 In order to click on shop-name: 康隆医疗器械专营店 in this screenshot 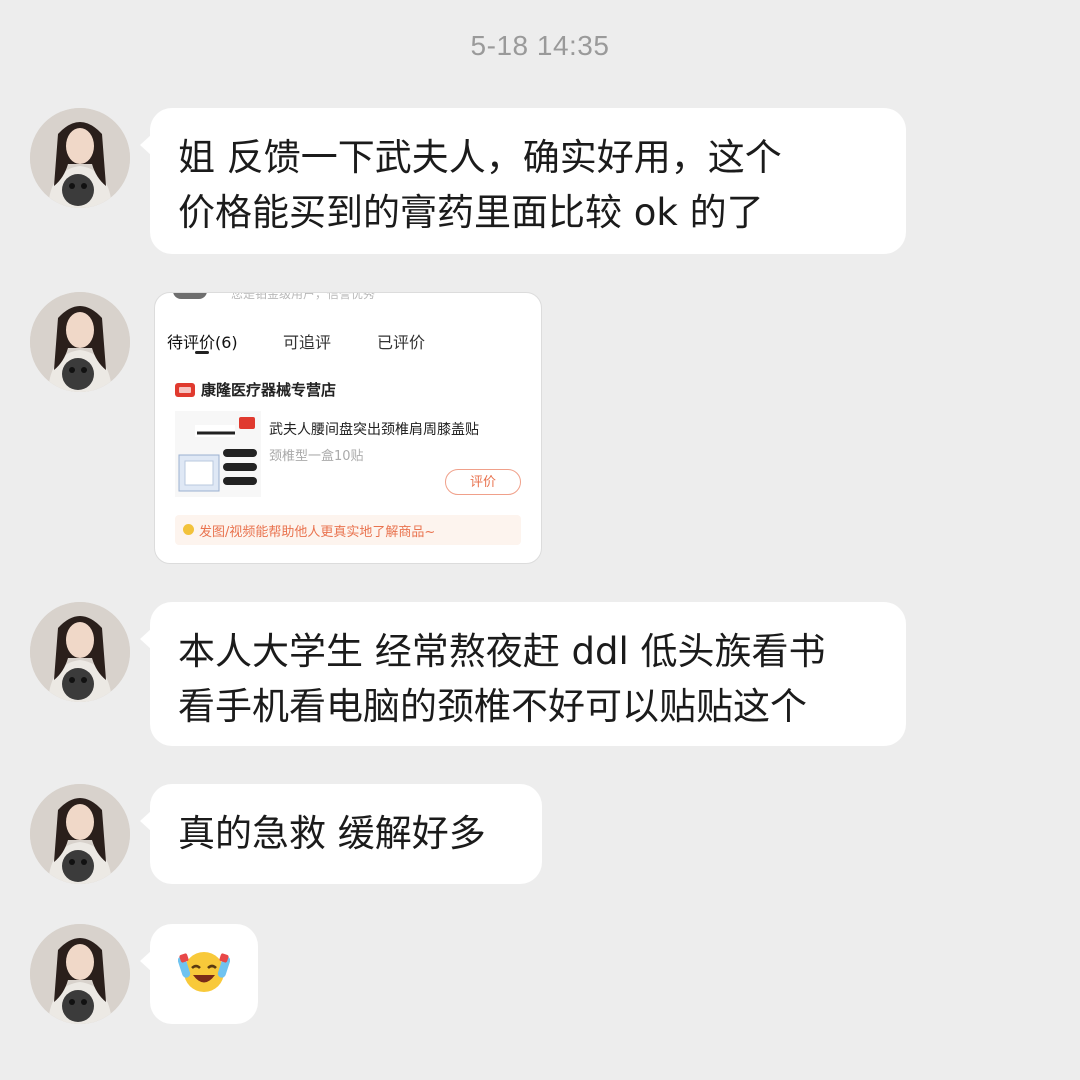, I will do `click(268, 389)`.